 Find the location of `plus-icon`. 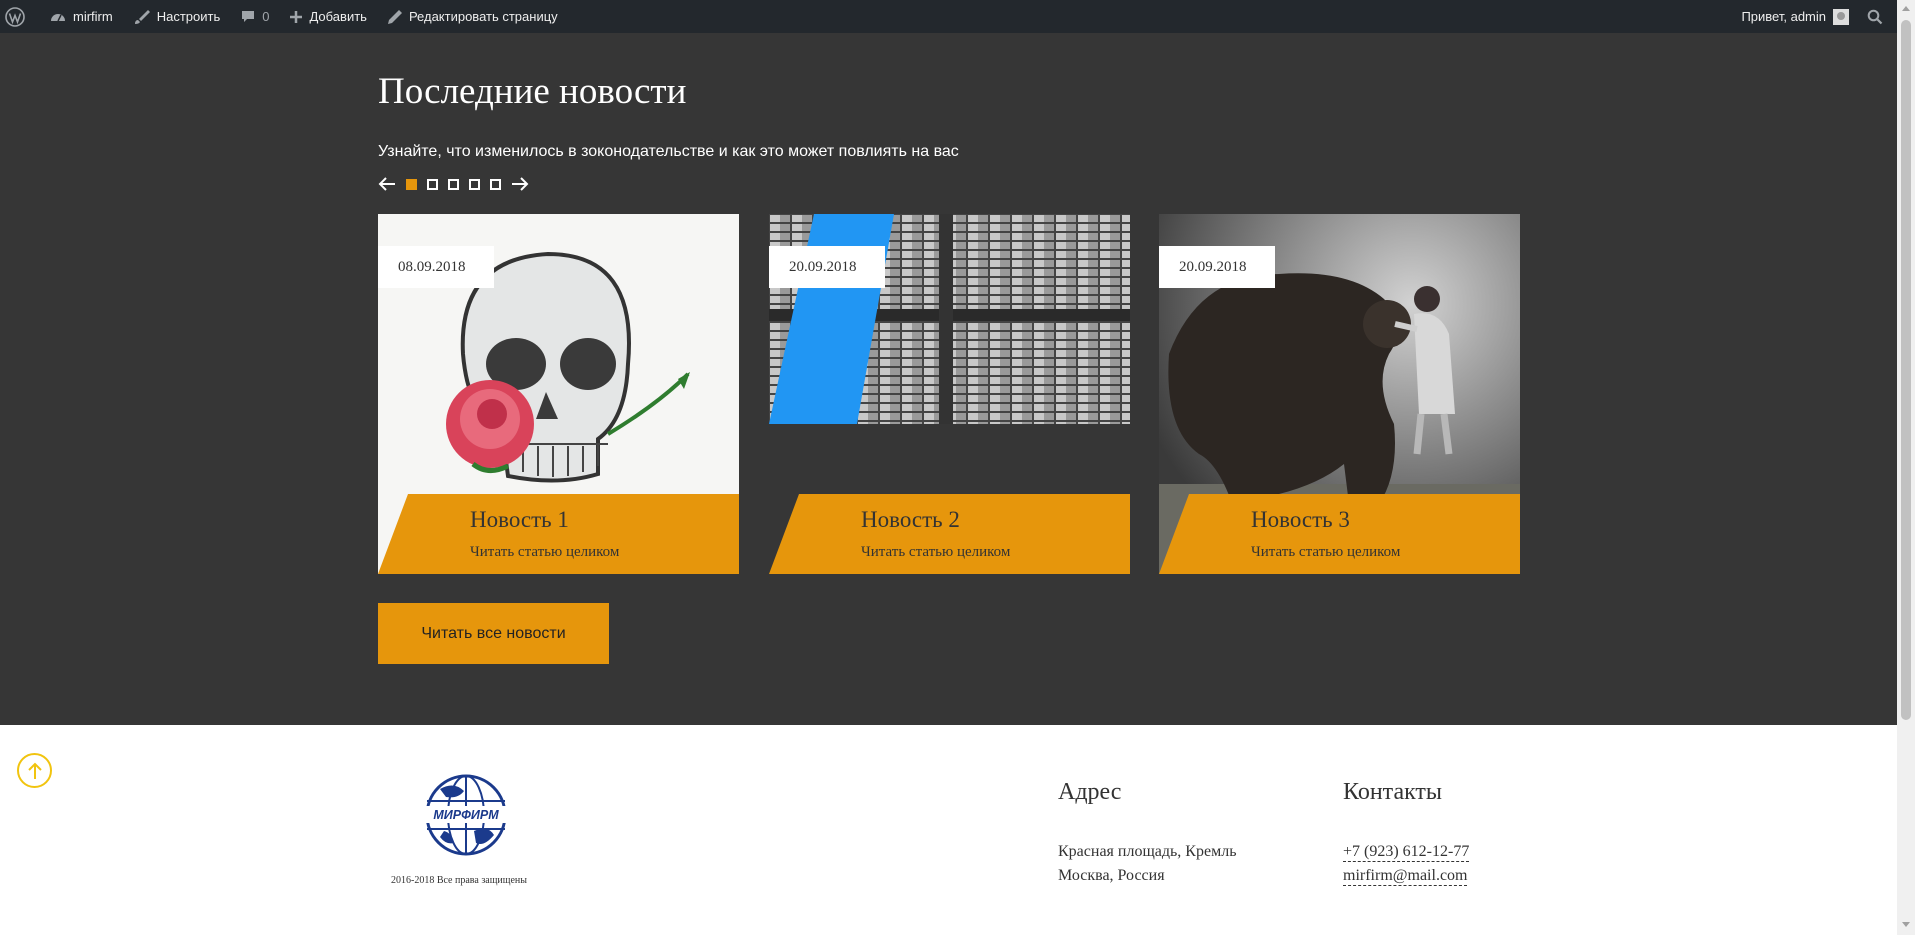

plus-icon is located at coordinates (296, 16).